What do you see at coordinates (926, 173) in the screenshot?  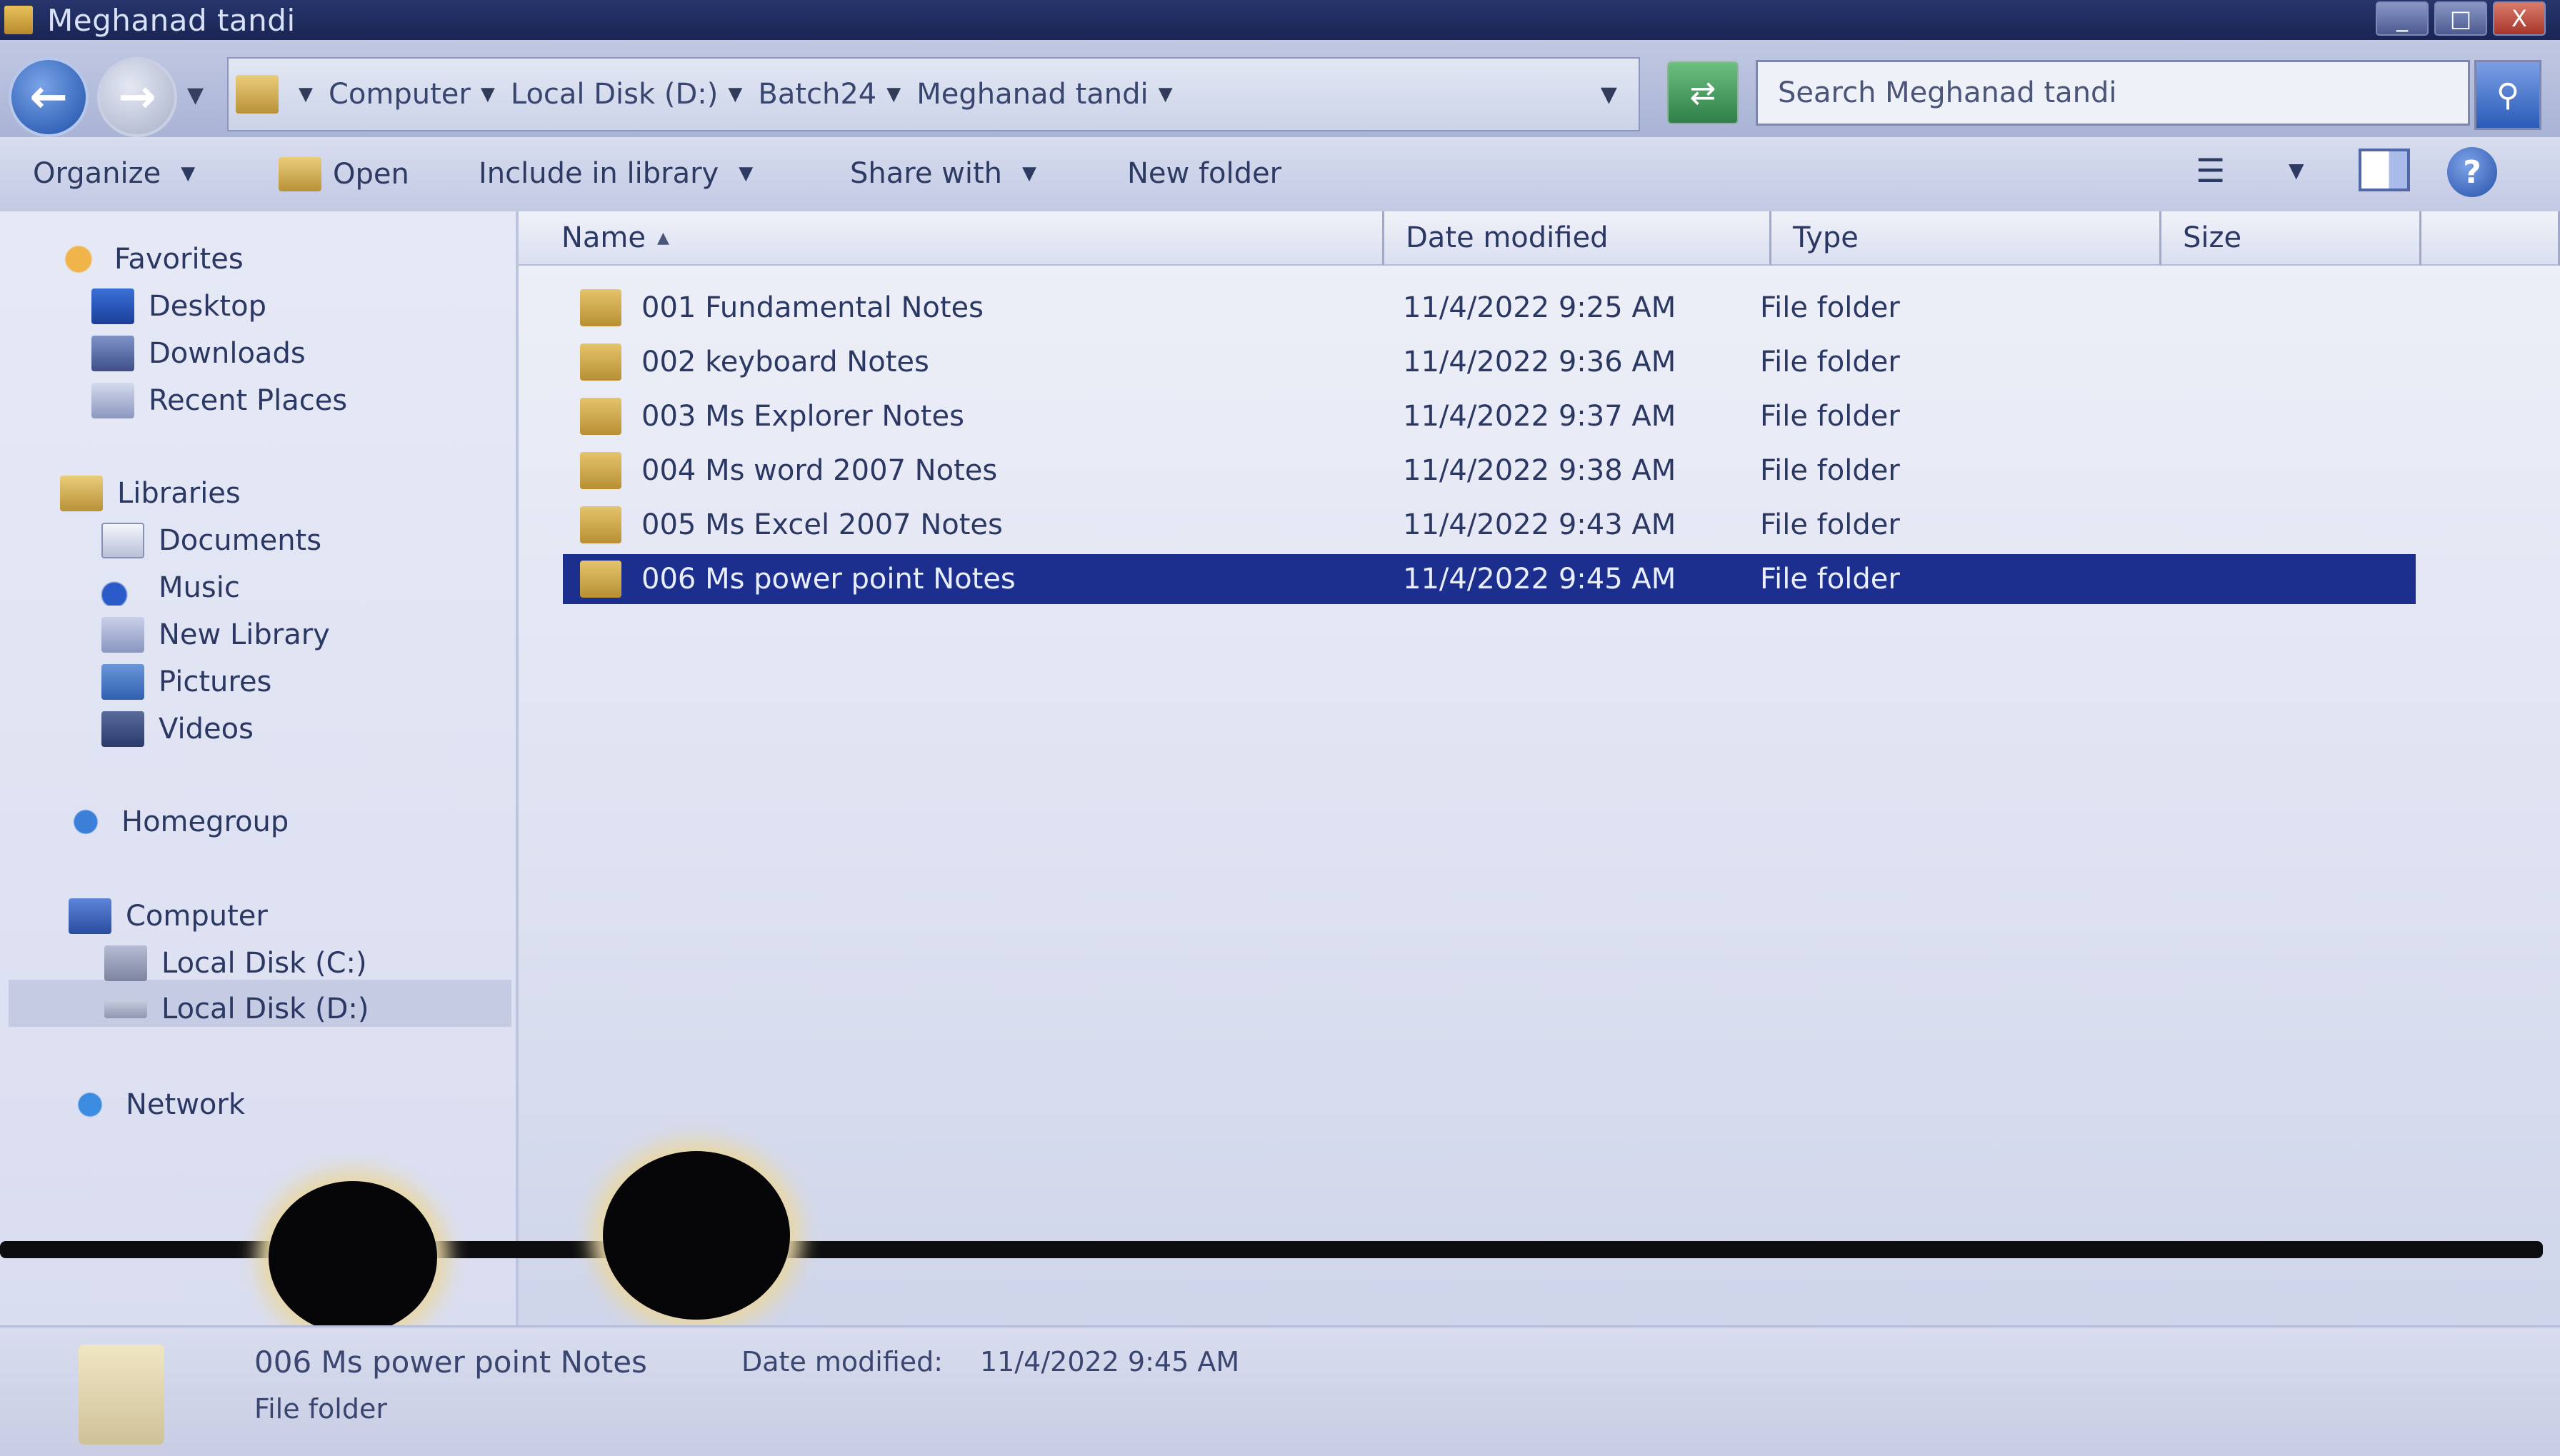 I see `share-with-label: Share with` at bounding box center [926, 173].